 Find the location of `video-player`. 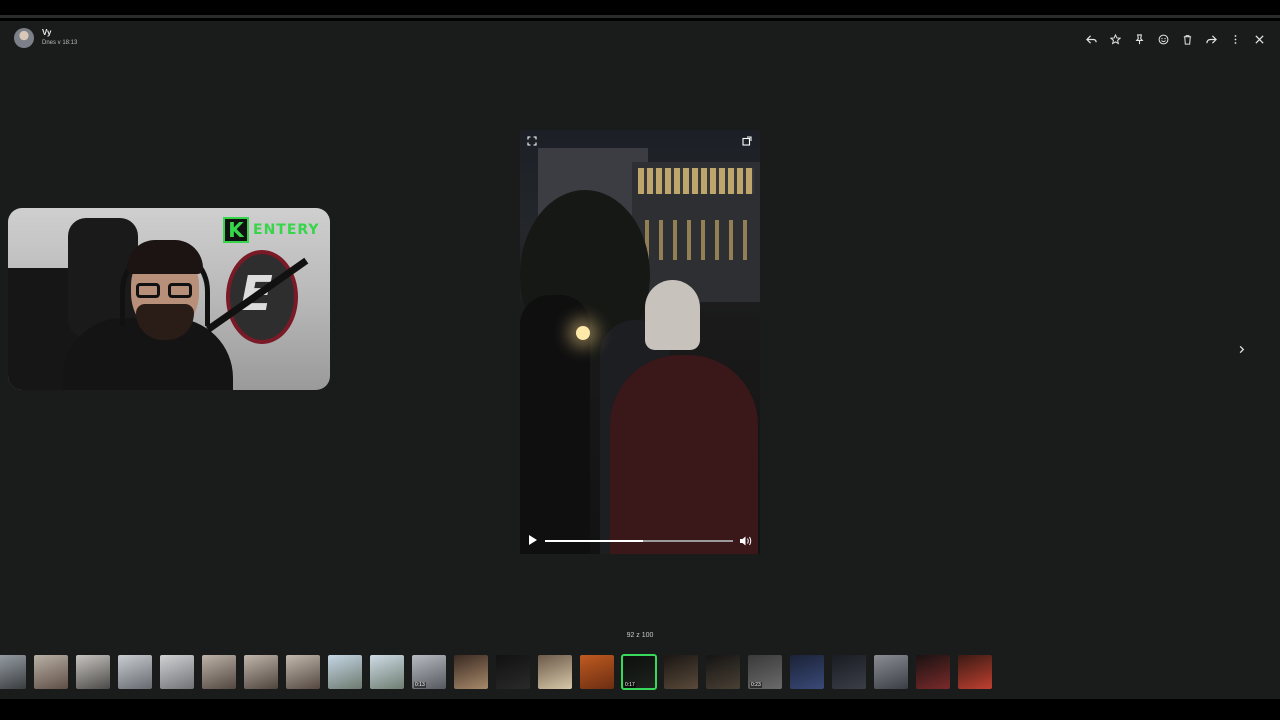

video-player is located at coordinates (640, 342).